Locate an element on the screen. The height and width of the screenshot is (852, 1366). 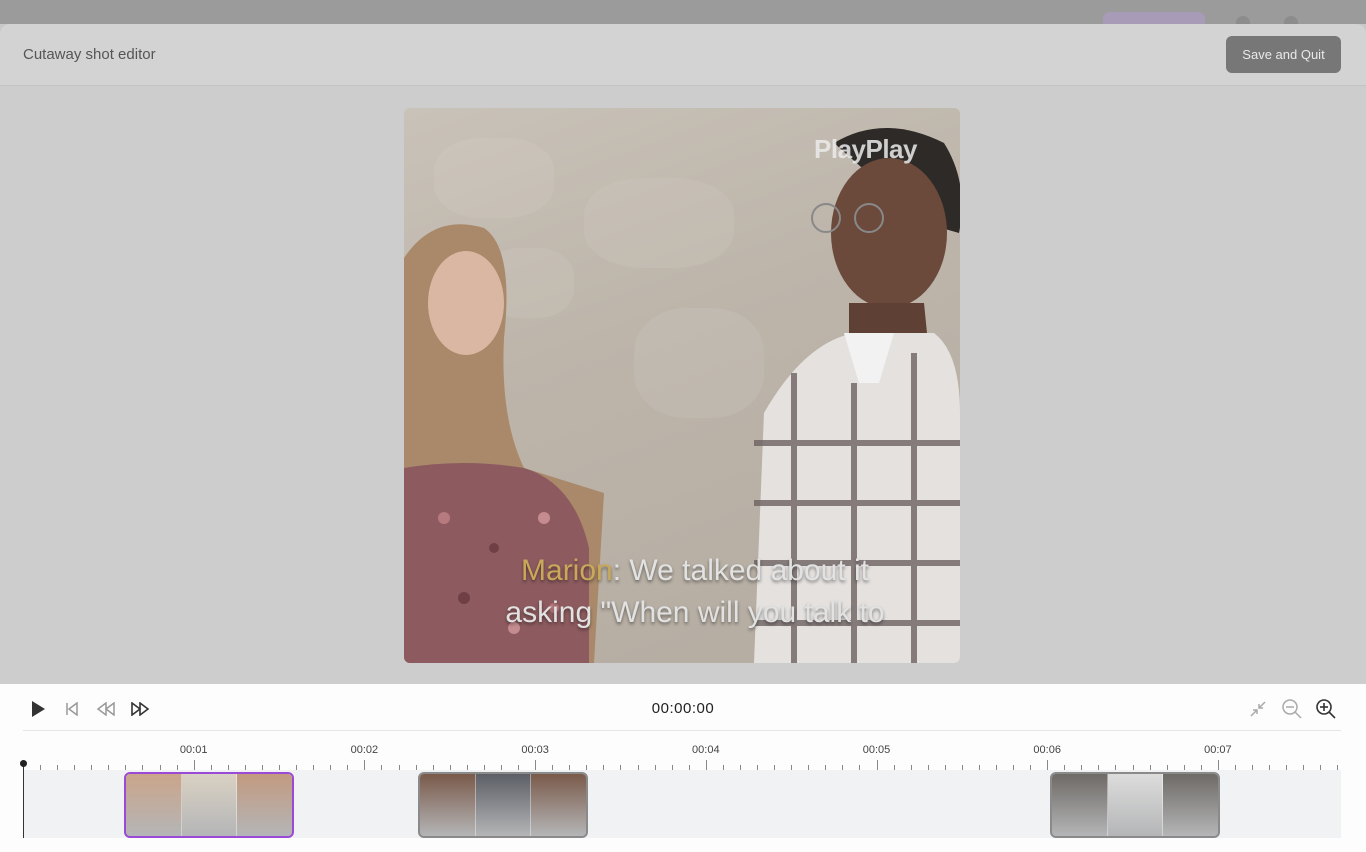
playplay-watermark: PlayPlay is located at coordinates (865, 149).